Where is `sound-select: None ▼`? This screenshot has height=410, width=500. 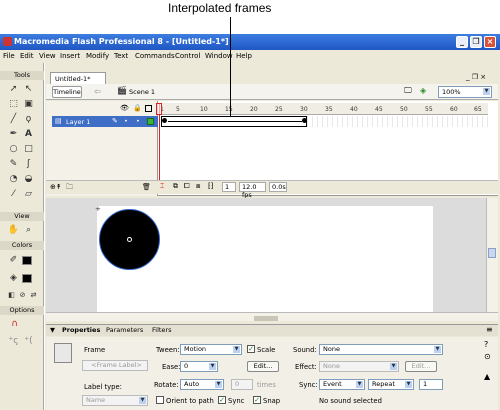 sound-select: None ▼ is located at coordinates (381, 349).